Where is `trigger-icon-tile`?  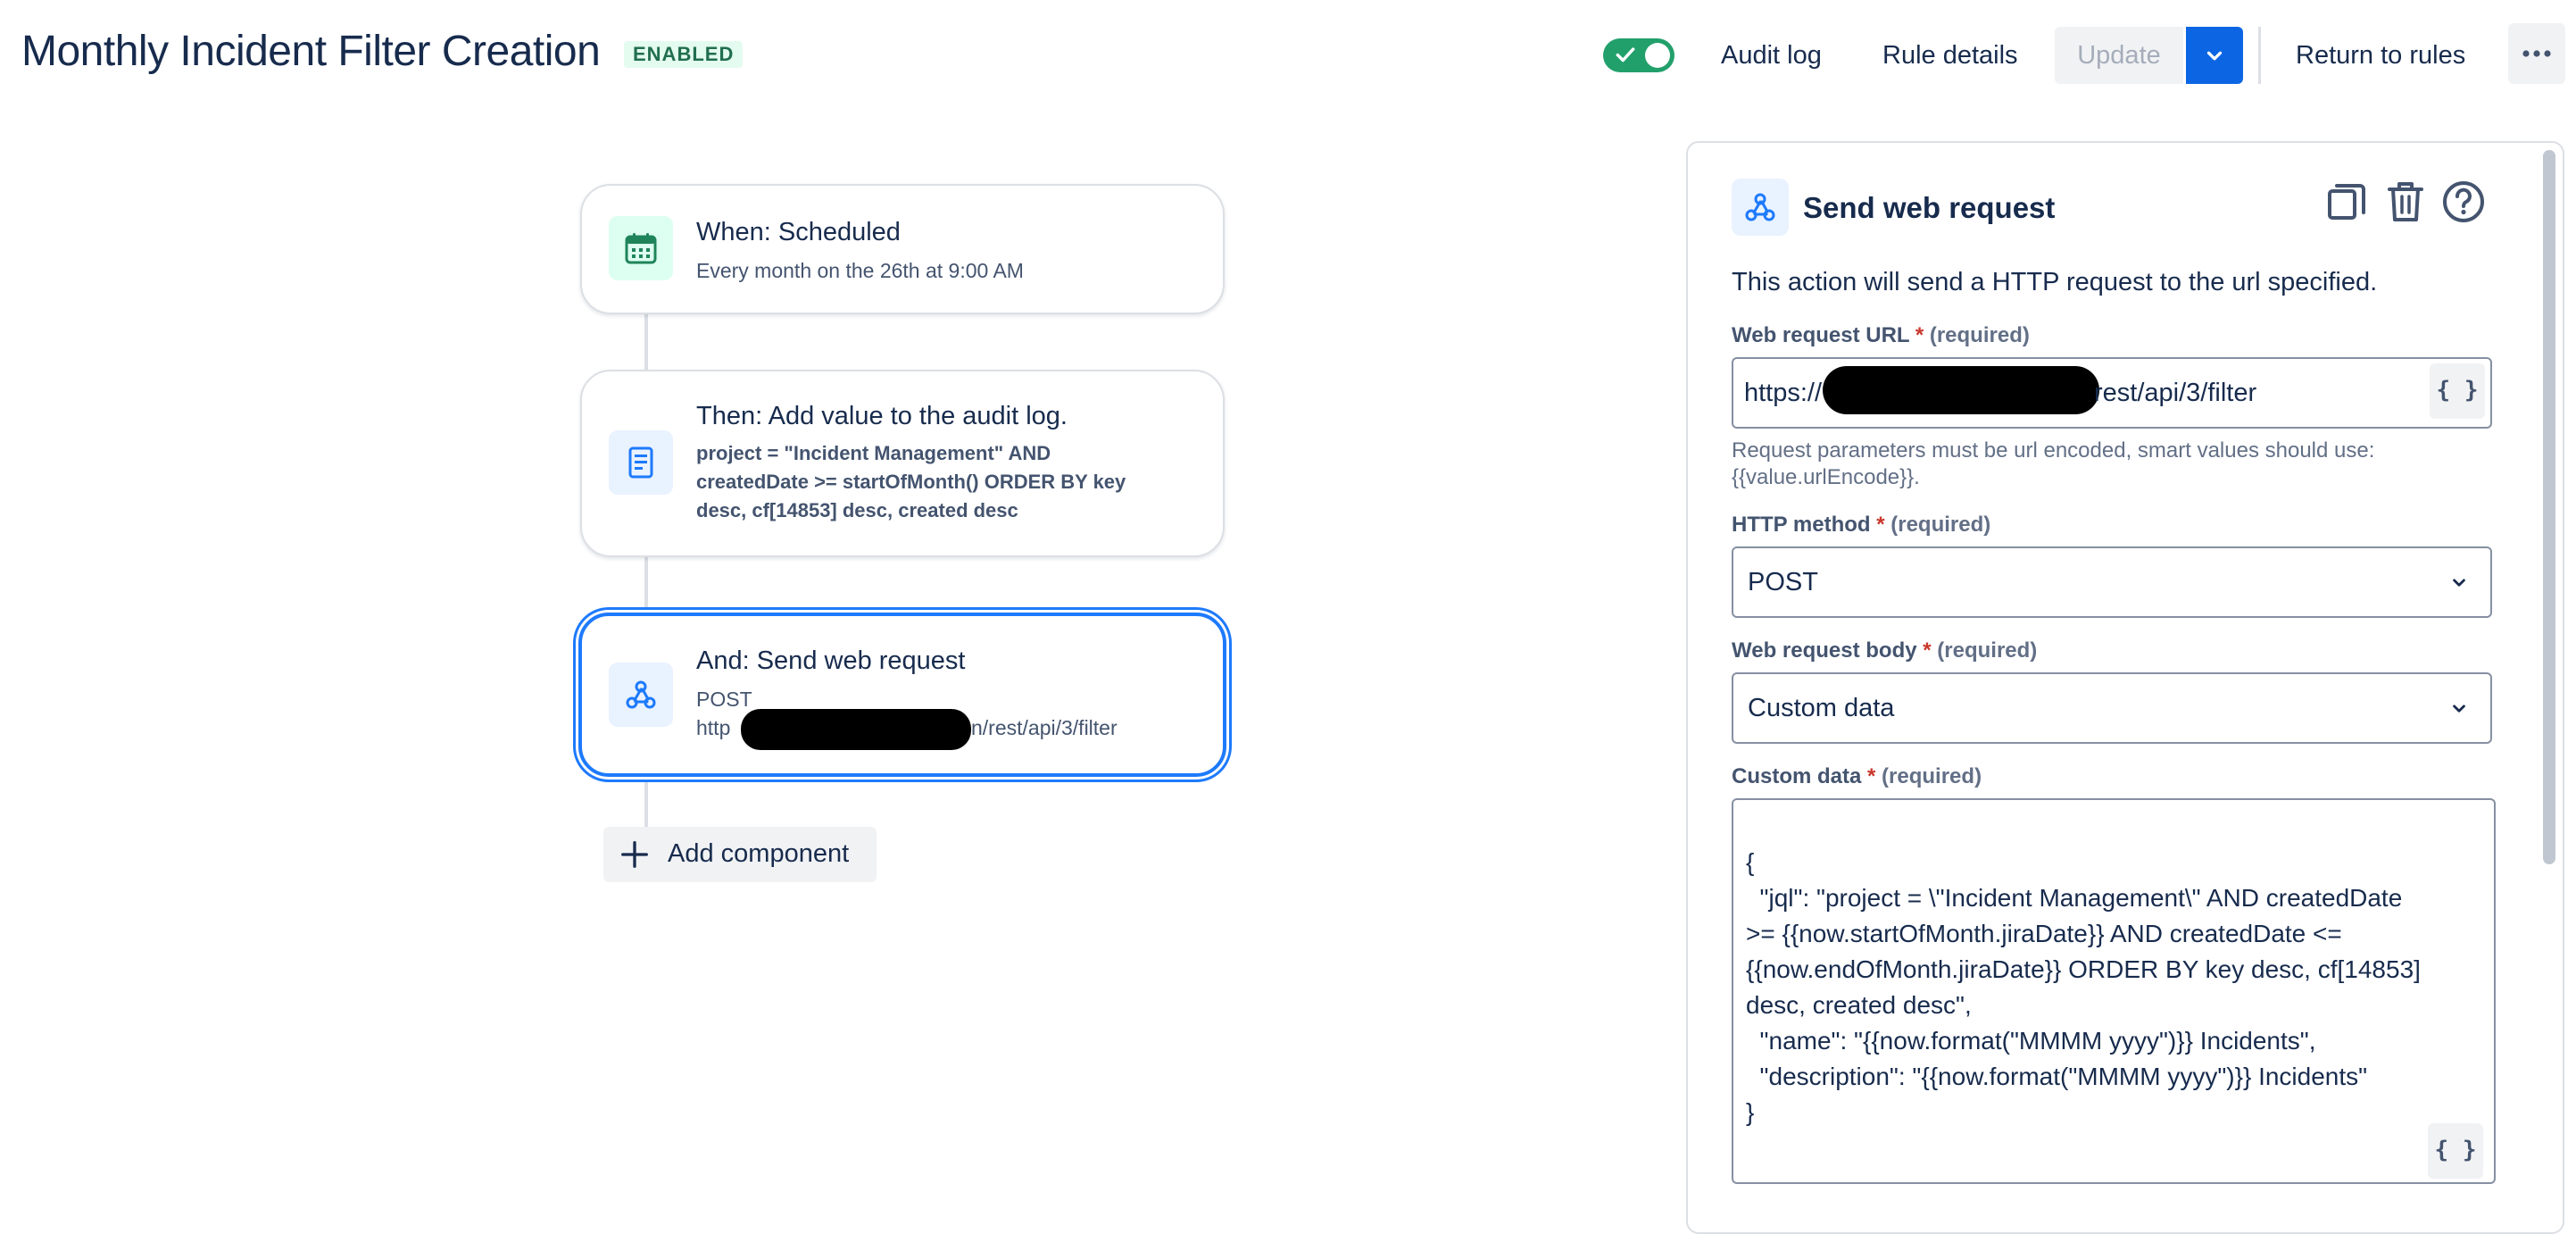 trigger-icon-tile is located at coordinates (641, 248).